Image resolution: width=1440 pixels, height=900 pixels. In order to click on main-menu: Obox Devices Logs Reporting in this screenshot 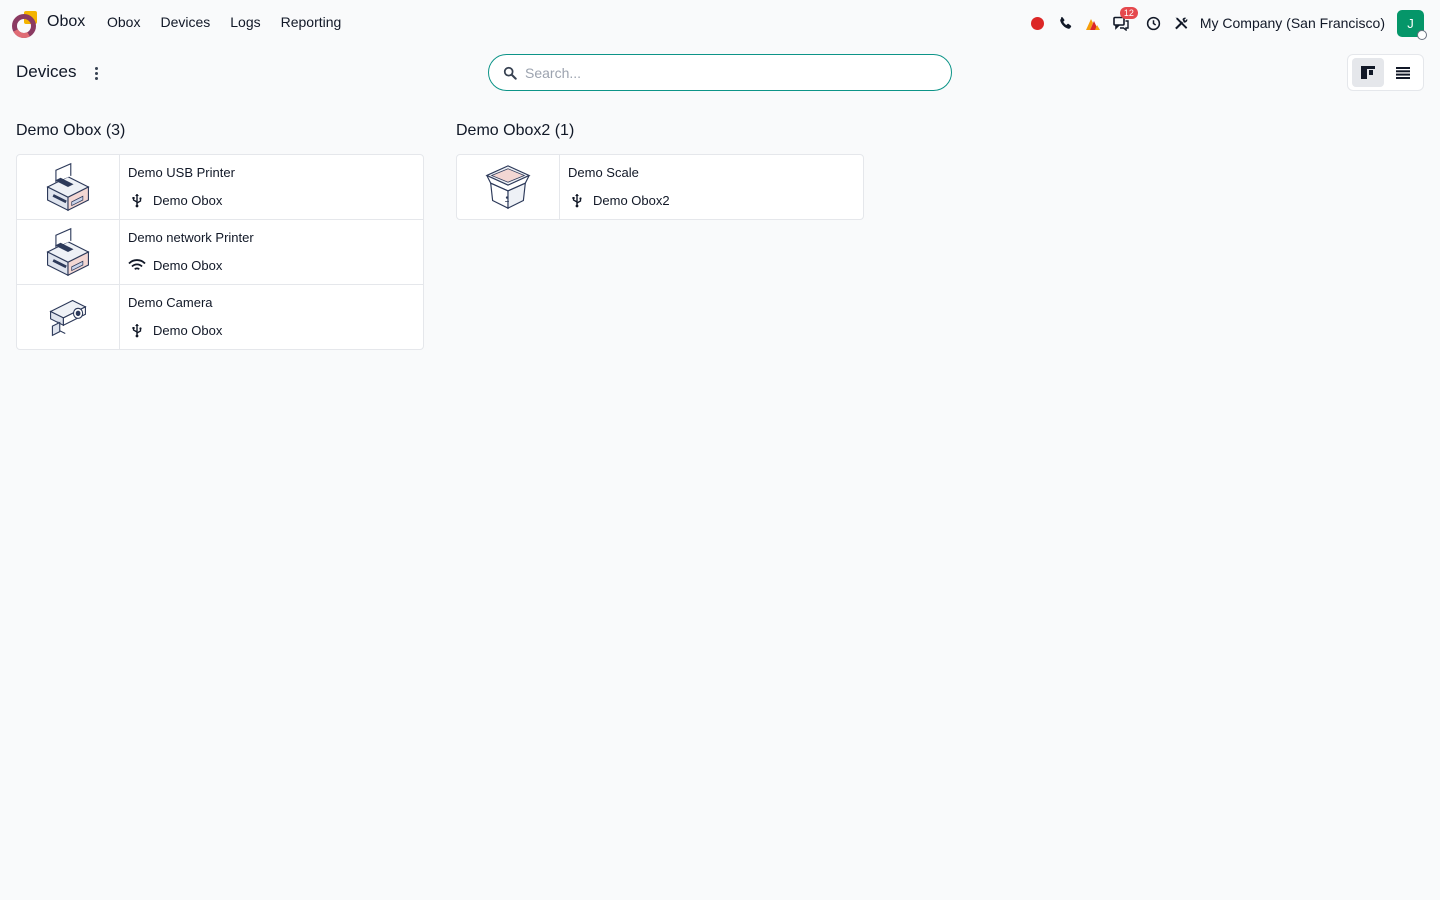, I will do `click(224, 22)`.